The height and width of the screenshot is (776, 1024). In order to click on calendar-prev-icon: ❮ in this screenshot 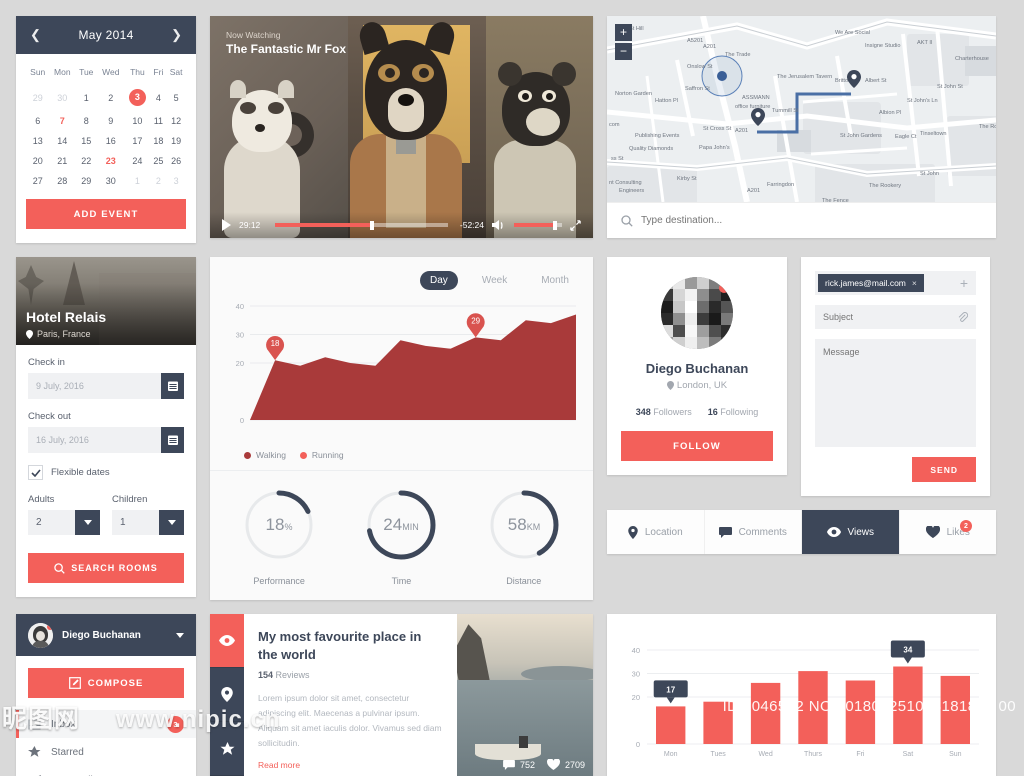, I will do `click(35, 35)`.